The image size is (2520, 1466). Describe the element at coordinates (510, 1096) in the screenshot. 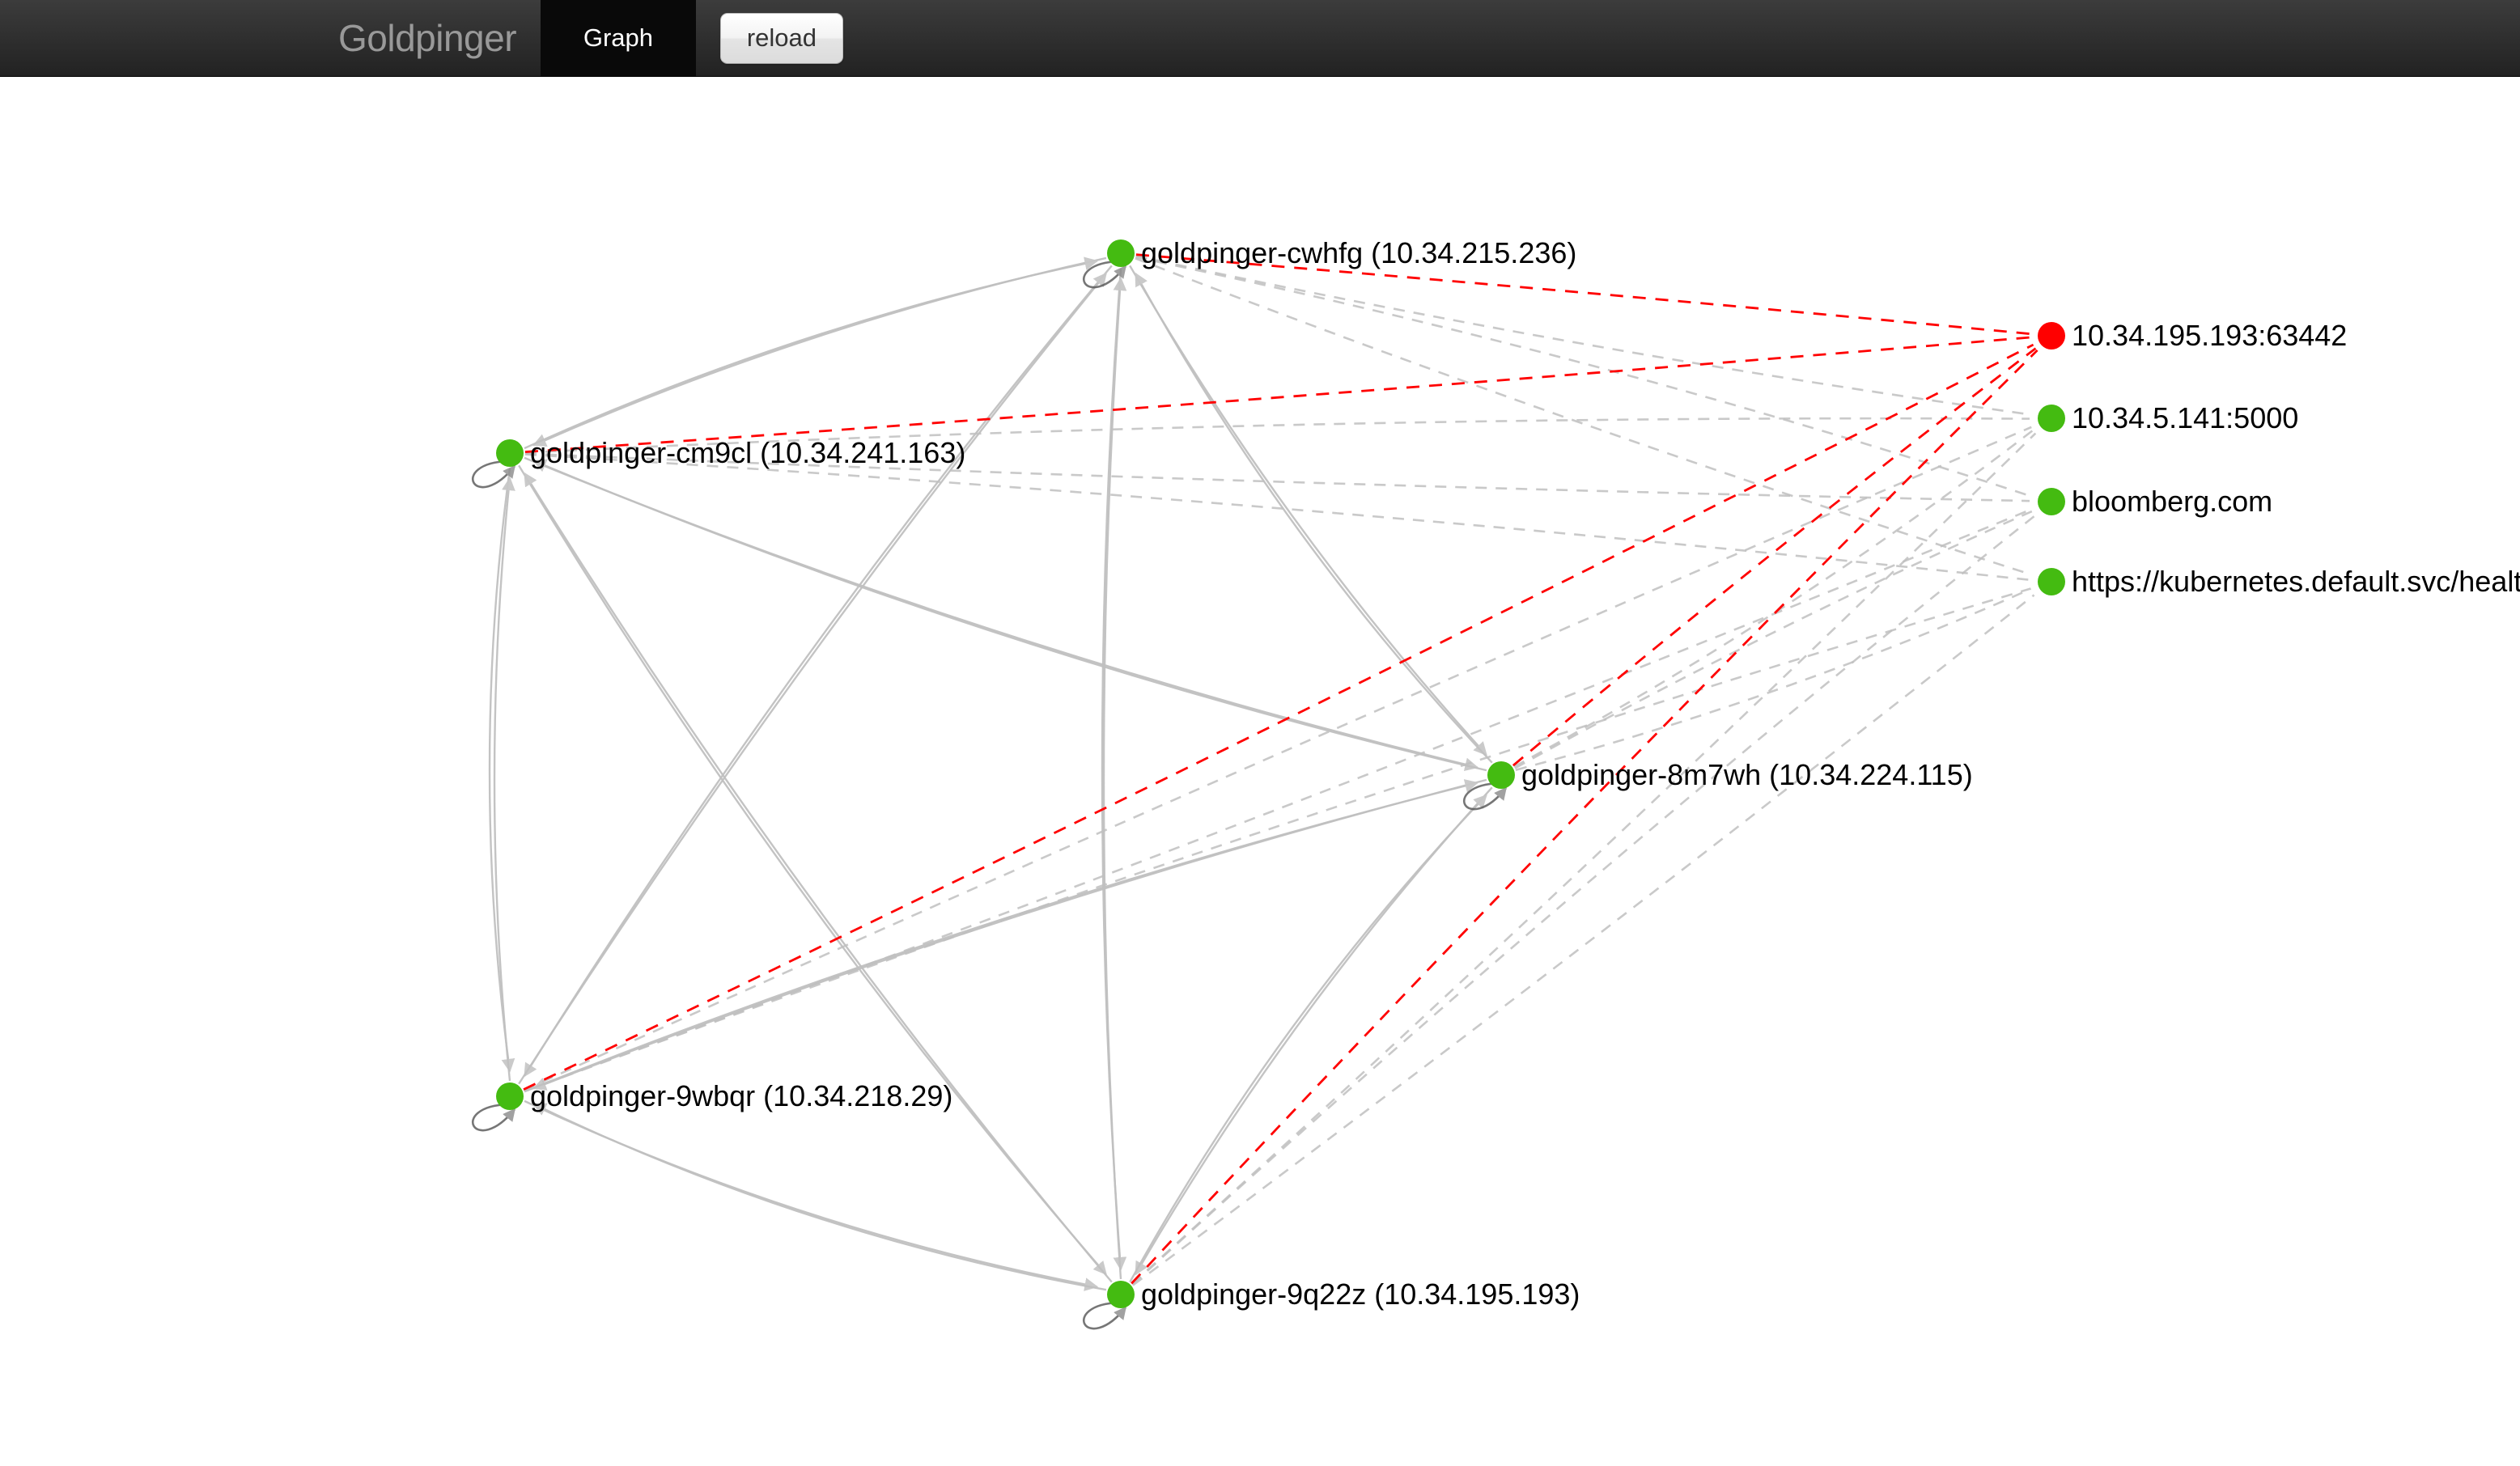

I see `graph-node-9wbqr` at that location.